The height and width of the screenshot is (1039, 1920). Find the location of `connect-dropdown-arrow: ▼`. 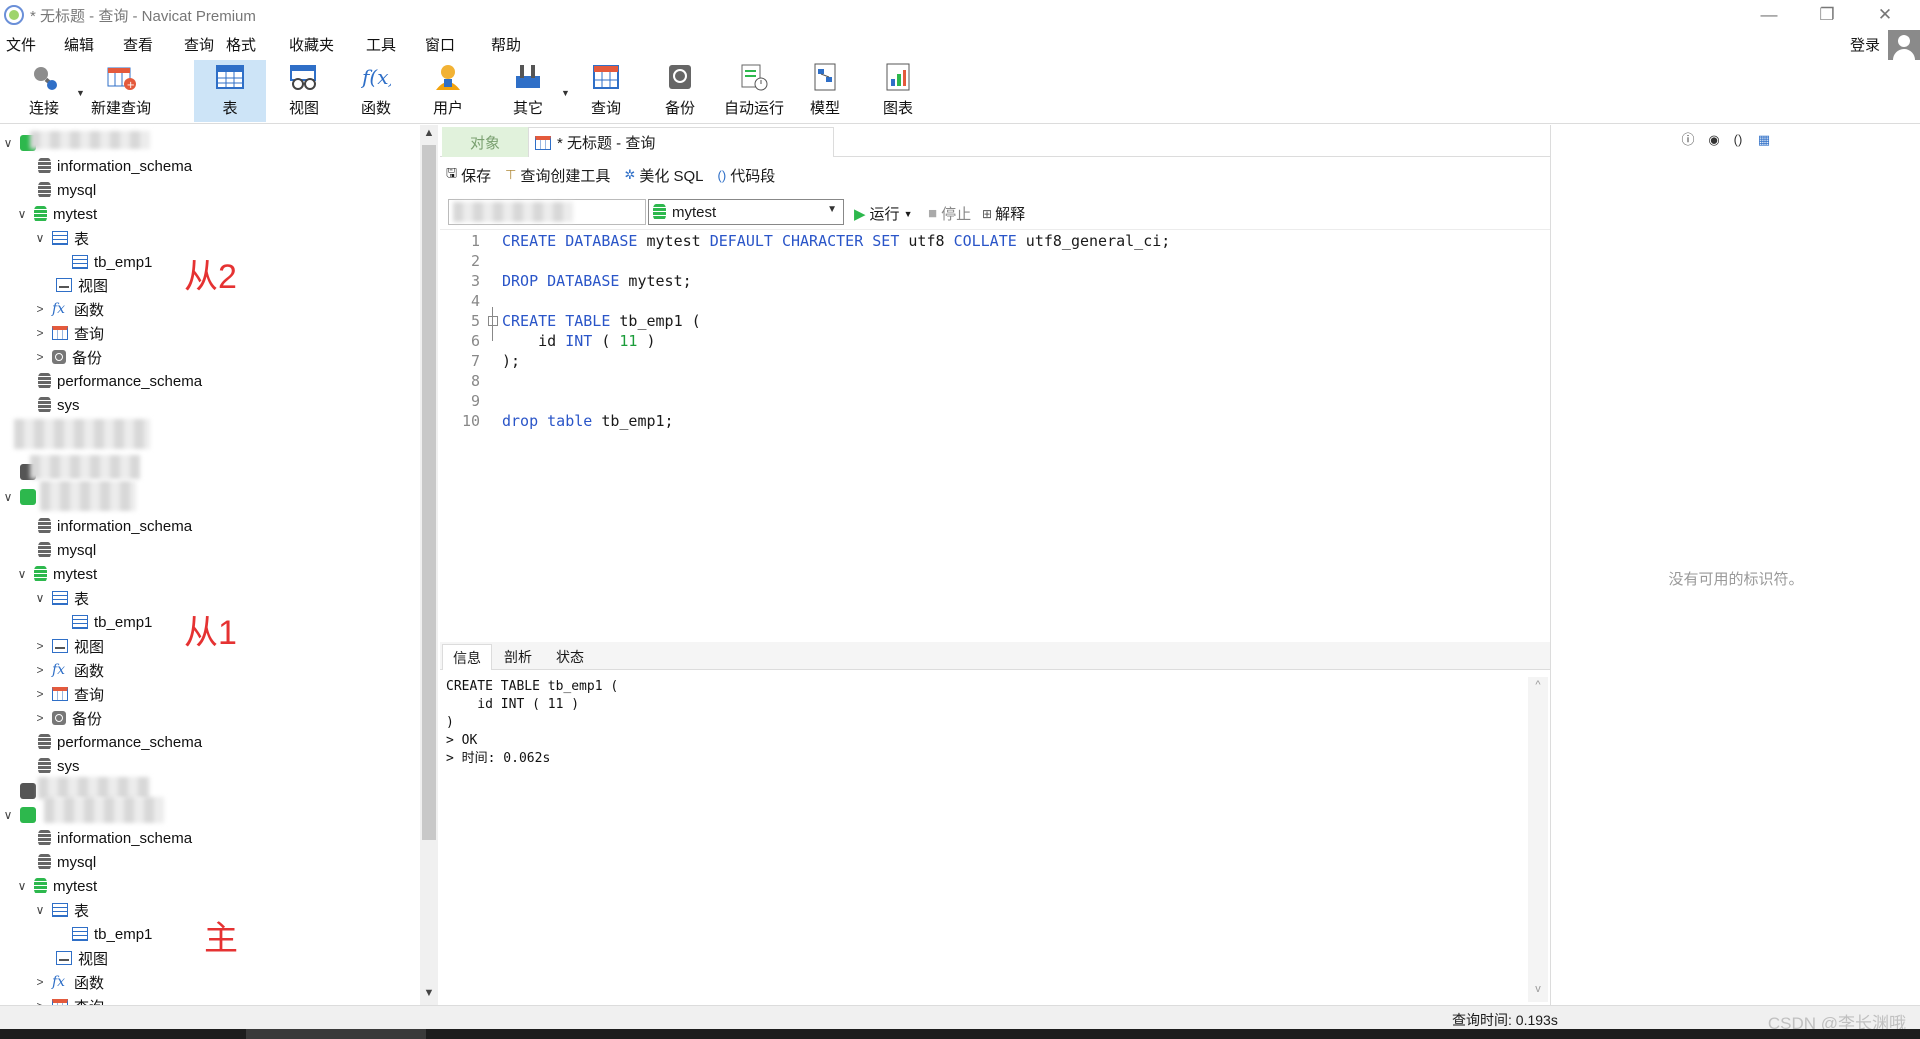

connect-dropdown-arrow: ▼ is located at coordinates (80, 93).